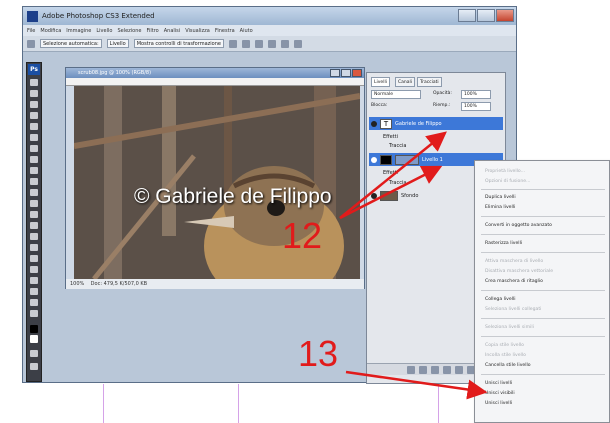 This screenshot has width=610, height=423. I want to click on arrow-to-text-layer, so click(393, 175).